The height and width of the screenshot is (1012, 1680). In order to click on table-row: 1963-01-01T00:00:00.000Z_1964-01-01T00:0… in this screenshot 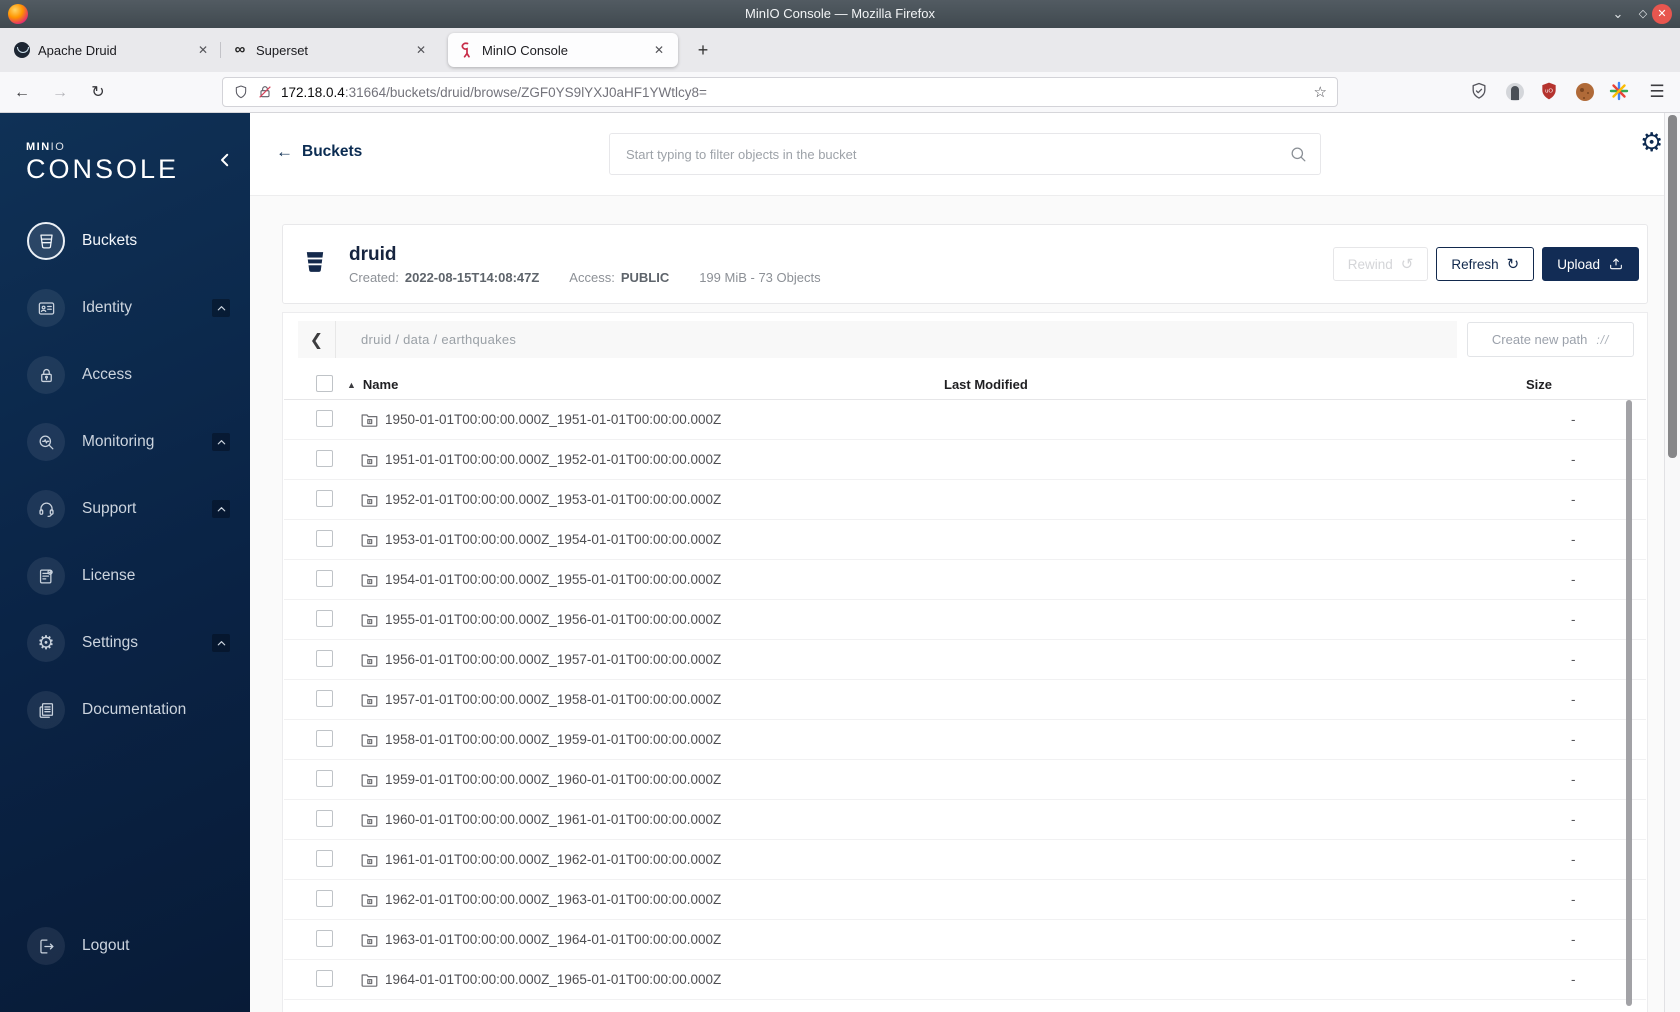, I will do `click(965, 940)`.